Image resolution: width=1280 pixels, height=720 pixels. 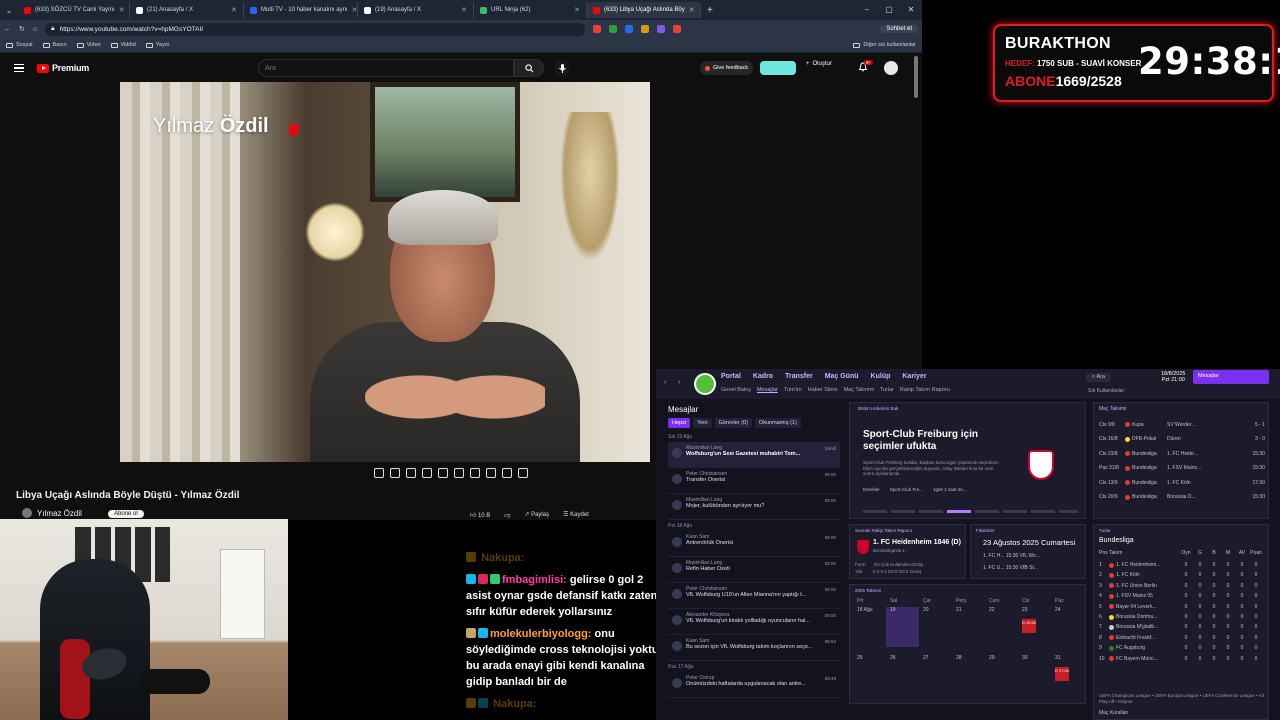 What do you see at coordinates (889, 10) in the screenshot?
I see `maximize-icon: ▢` at bounding box center [889, 10].